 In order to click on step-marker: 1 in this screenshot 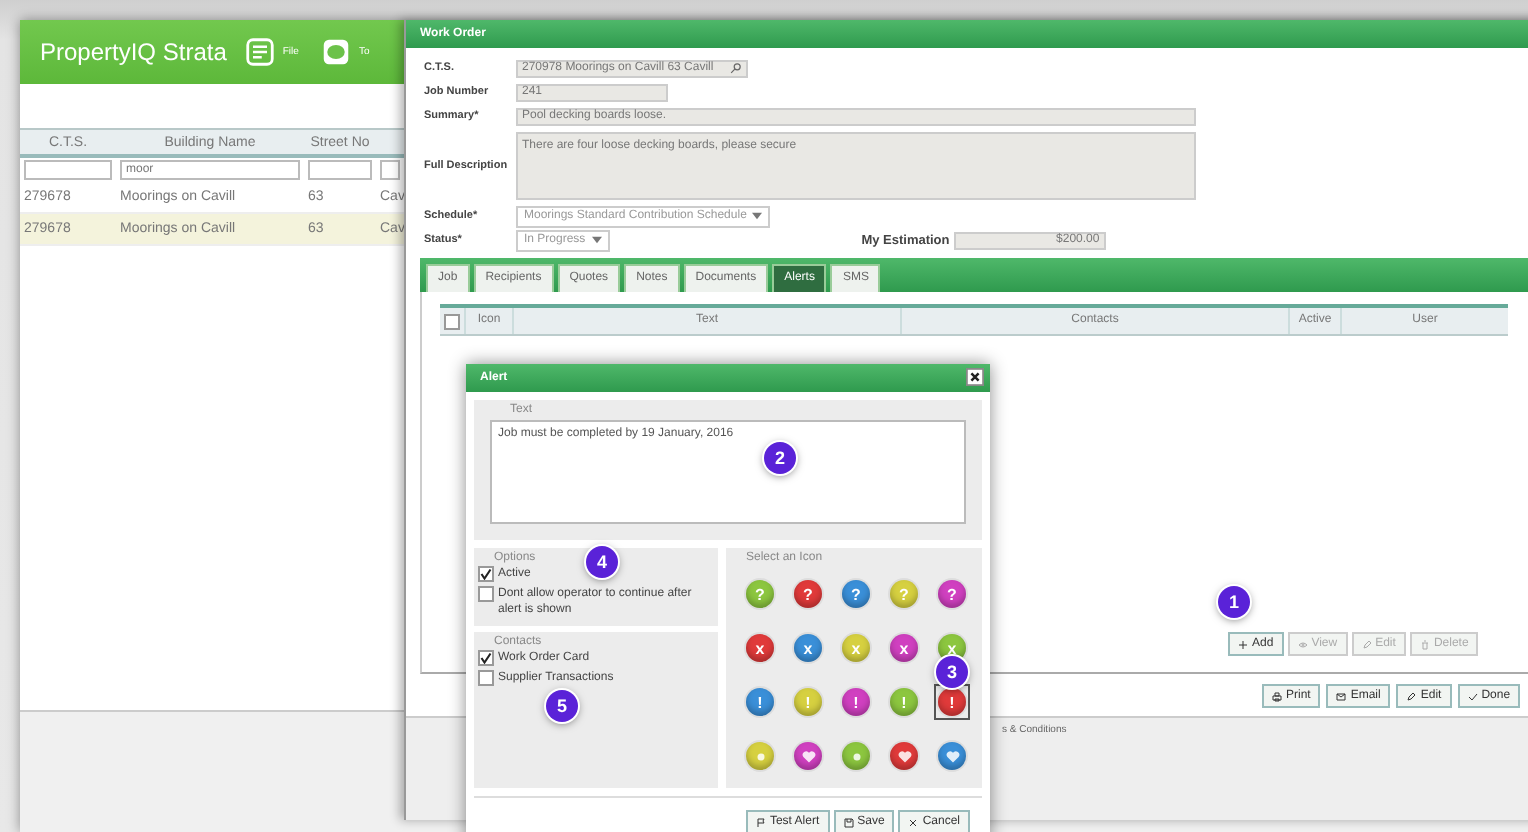, I will do `click(1234, 602)`.